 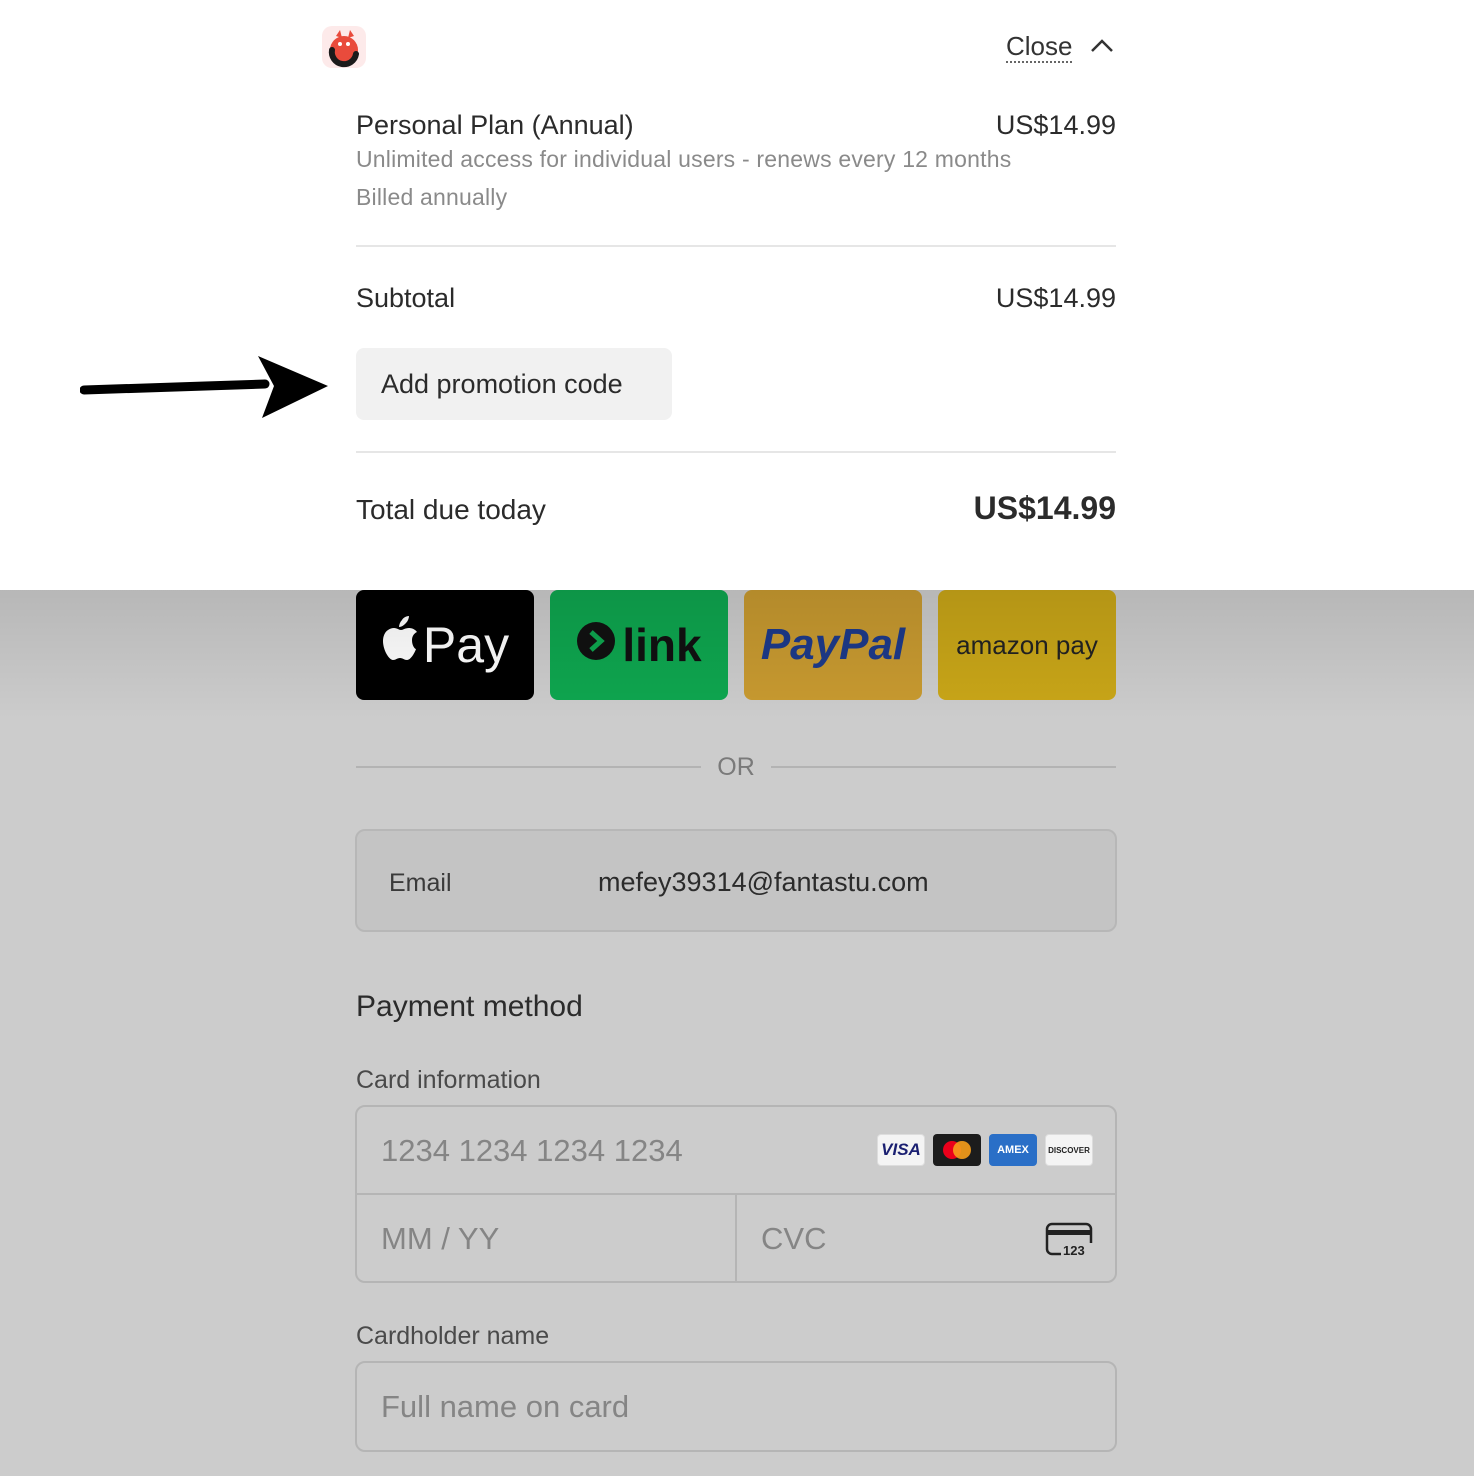 I want to click on plan-name: Personal Plan (Annual), so click(x=495, y=125).